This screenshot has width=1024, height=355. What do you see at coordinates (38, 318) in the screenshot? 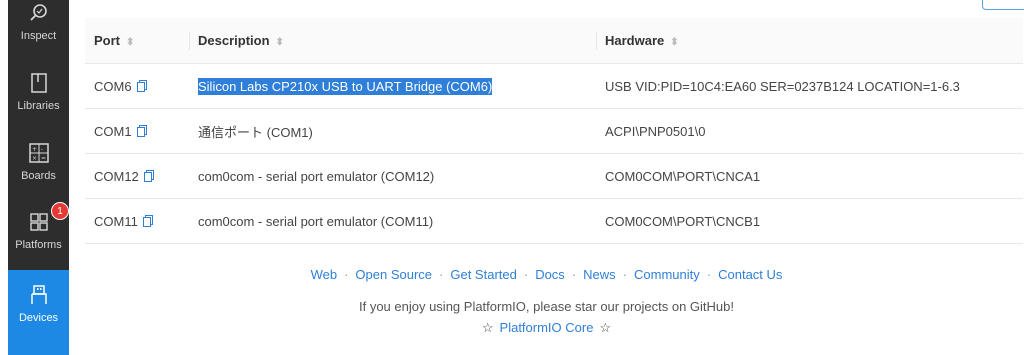
I see `sidebar-item-label: Devices` at bounding box center [38, 318].